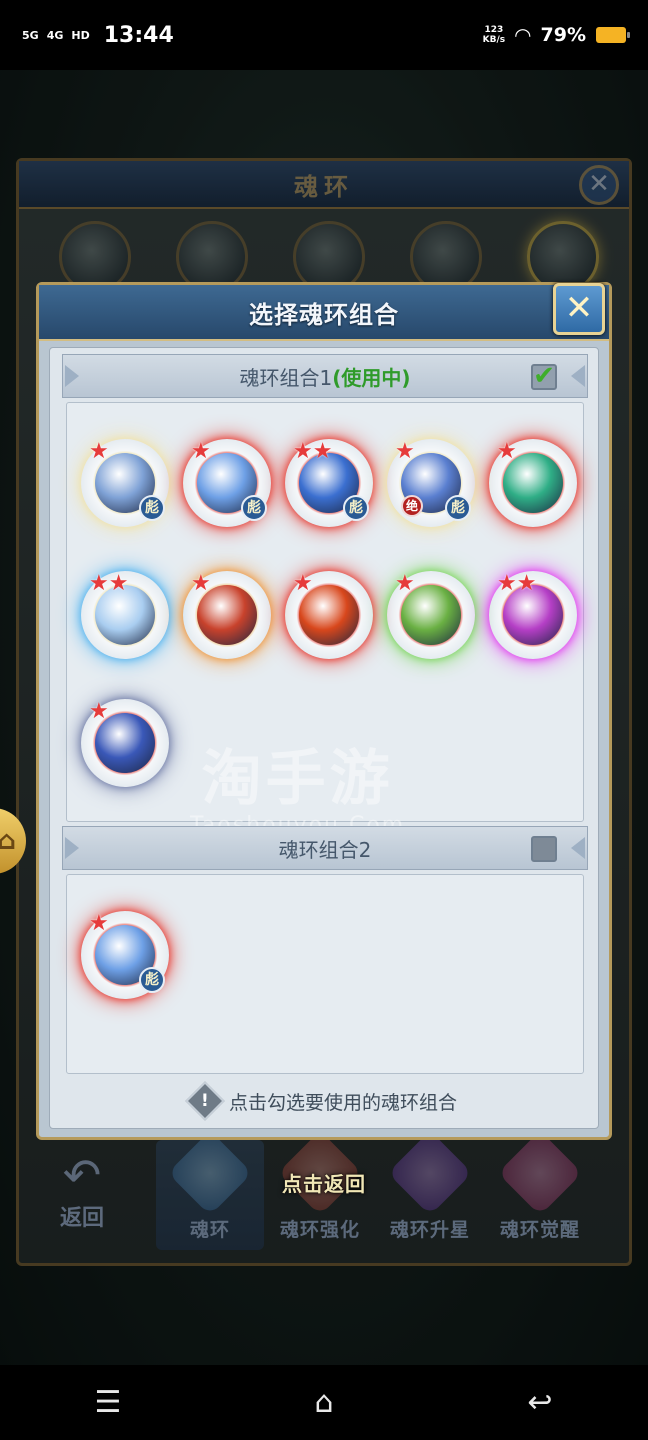 Image resolution: width=648 pixels, height=1440 pixels. What do you see at coordinates (579, 309) in the screenshot?
I see `dialog-close-button: ✕` at bounding box center [579, 309].